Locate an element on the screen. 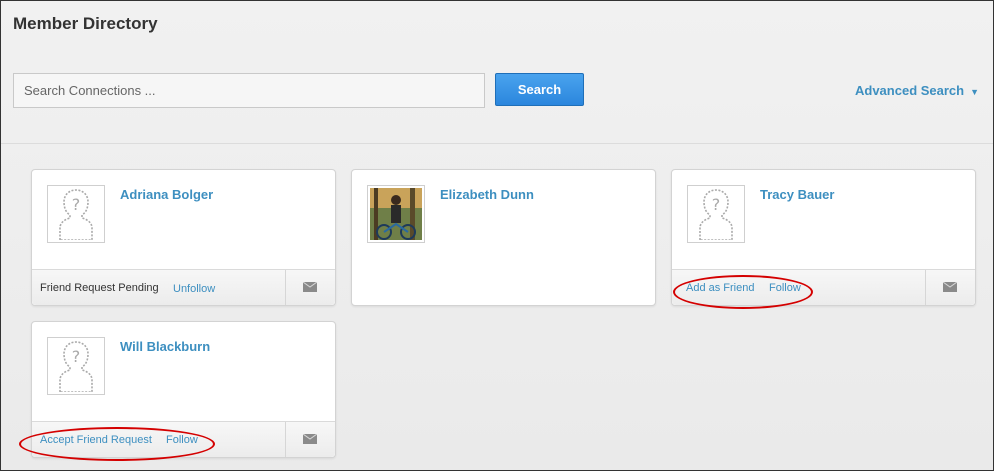 The width and height of the screenshot is (994, 471). divider is located at coordinates (497, 143).